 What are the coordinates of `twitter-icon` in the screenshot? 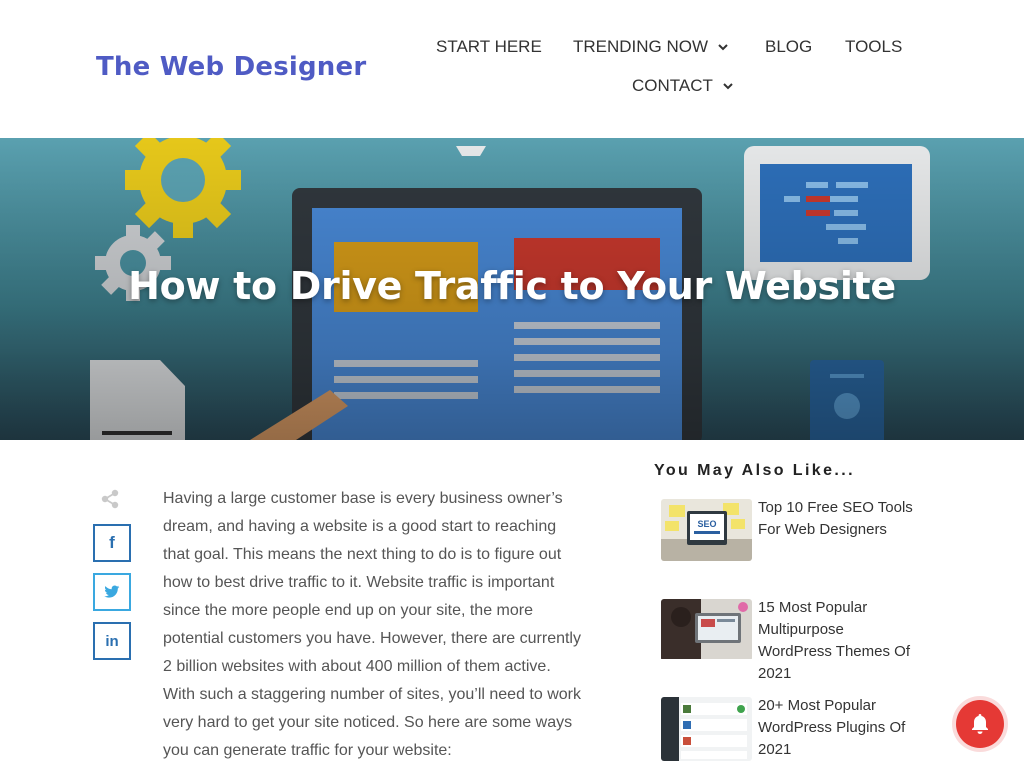 It's located at (112, 591).